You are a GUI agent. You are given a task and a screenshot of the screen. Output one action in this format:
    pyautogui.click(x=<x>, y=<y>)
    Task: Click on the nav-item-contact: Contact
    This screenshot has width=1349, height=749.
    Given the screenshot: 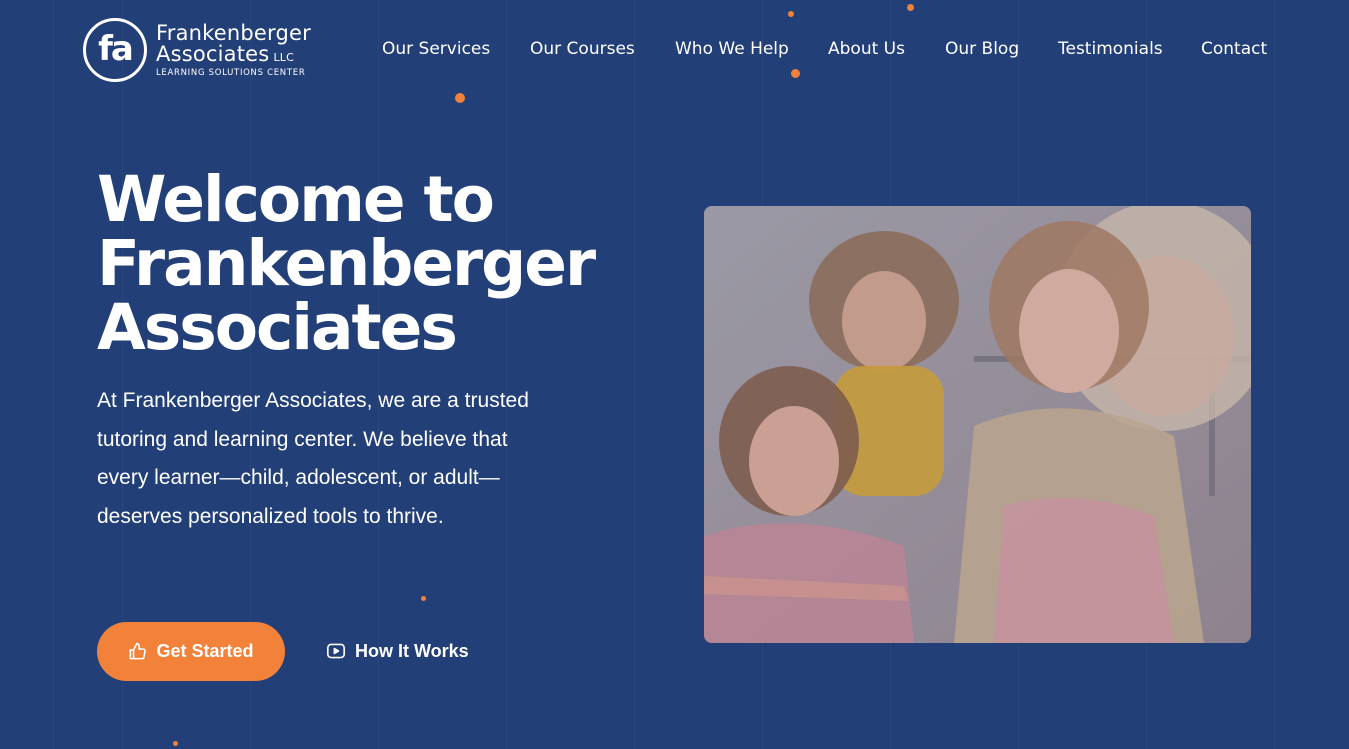 What is the action you would take?
    pyautogui.click(x=1234, y=49)
    